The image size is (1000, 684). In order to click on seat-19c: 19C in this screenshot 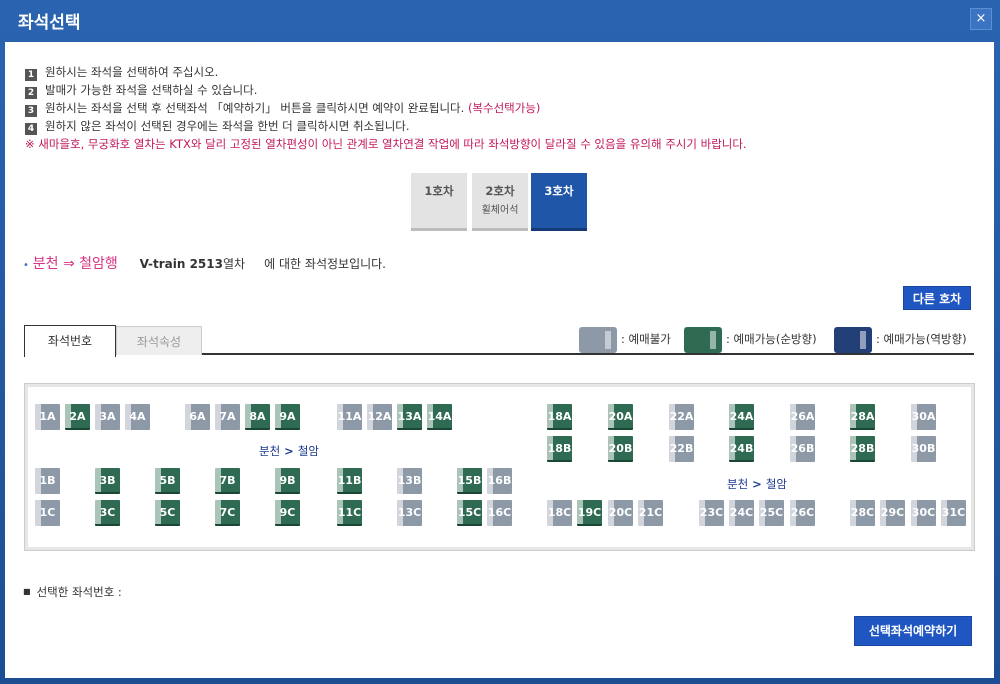, I will do `click(589, 513)`.